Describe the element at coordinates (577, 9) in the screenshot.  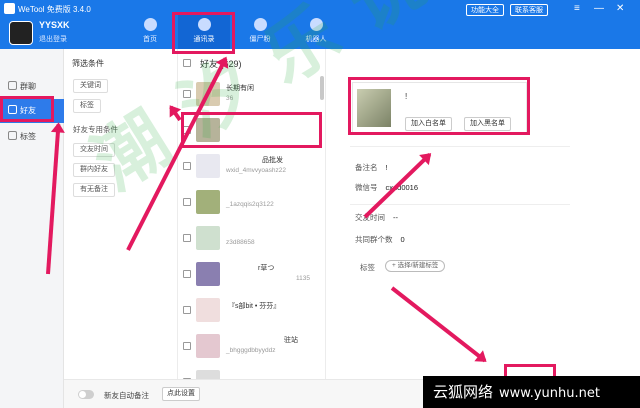
I see `menu-icon: ≡` at that location.